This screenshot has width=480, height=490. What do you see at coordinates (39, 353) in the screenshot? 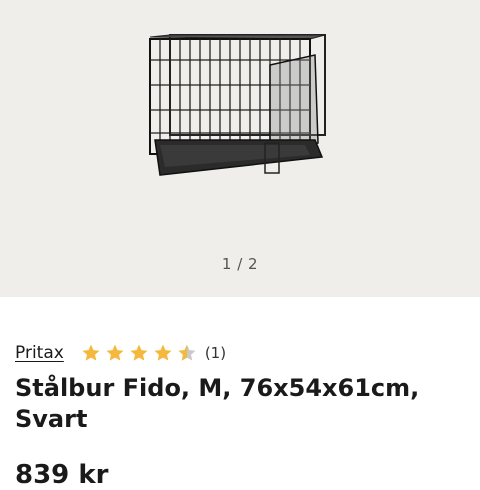
I see `brand-link: Pritax` at bounding box center [39, 353].